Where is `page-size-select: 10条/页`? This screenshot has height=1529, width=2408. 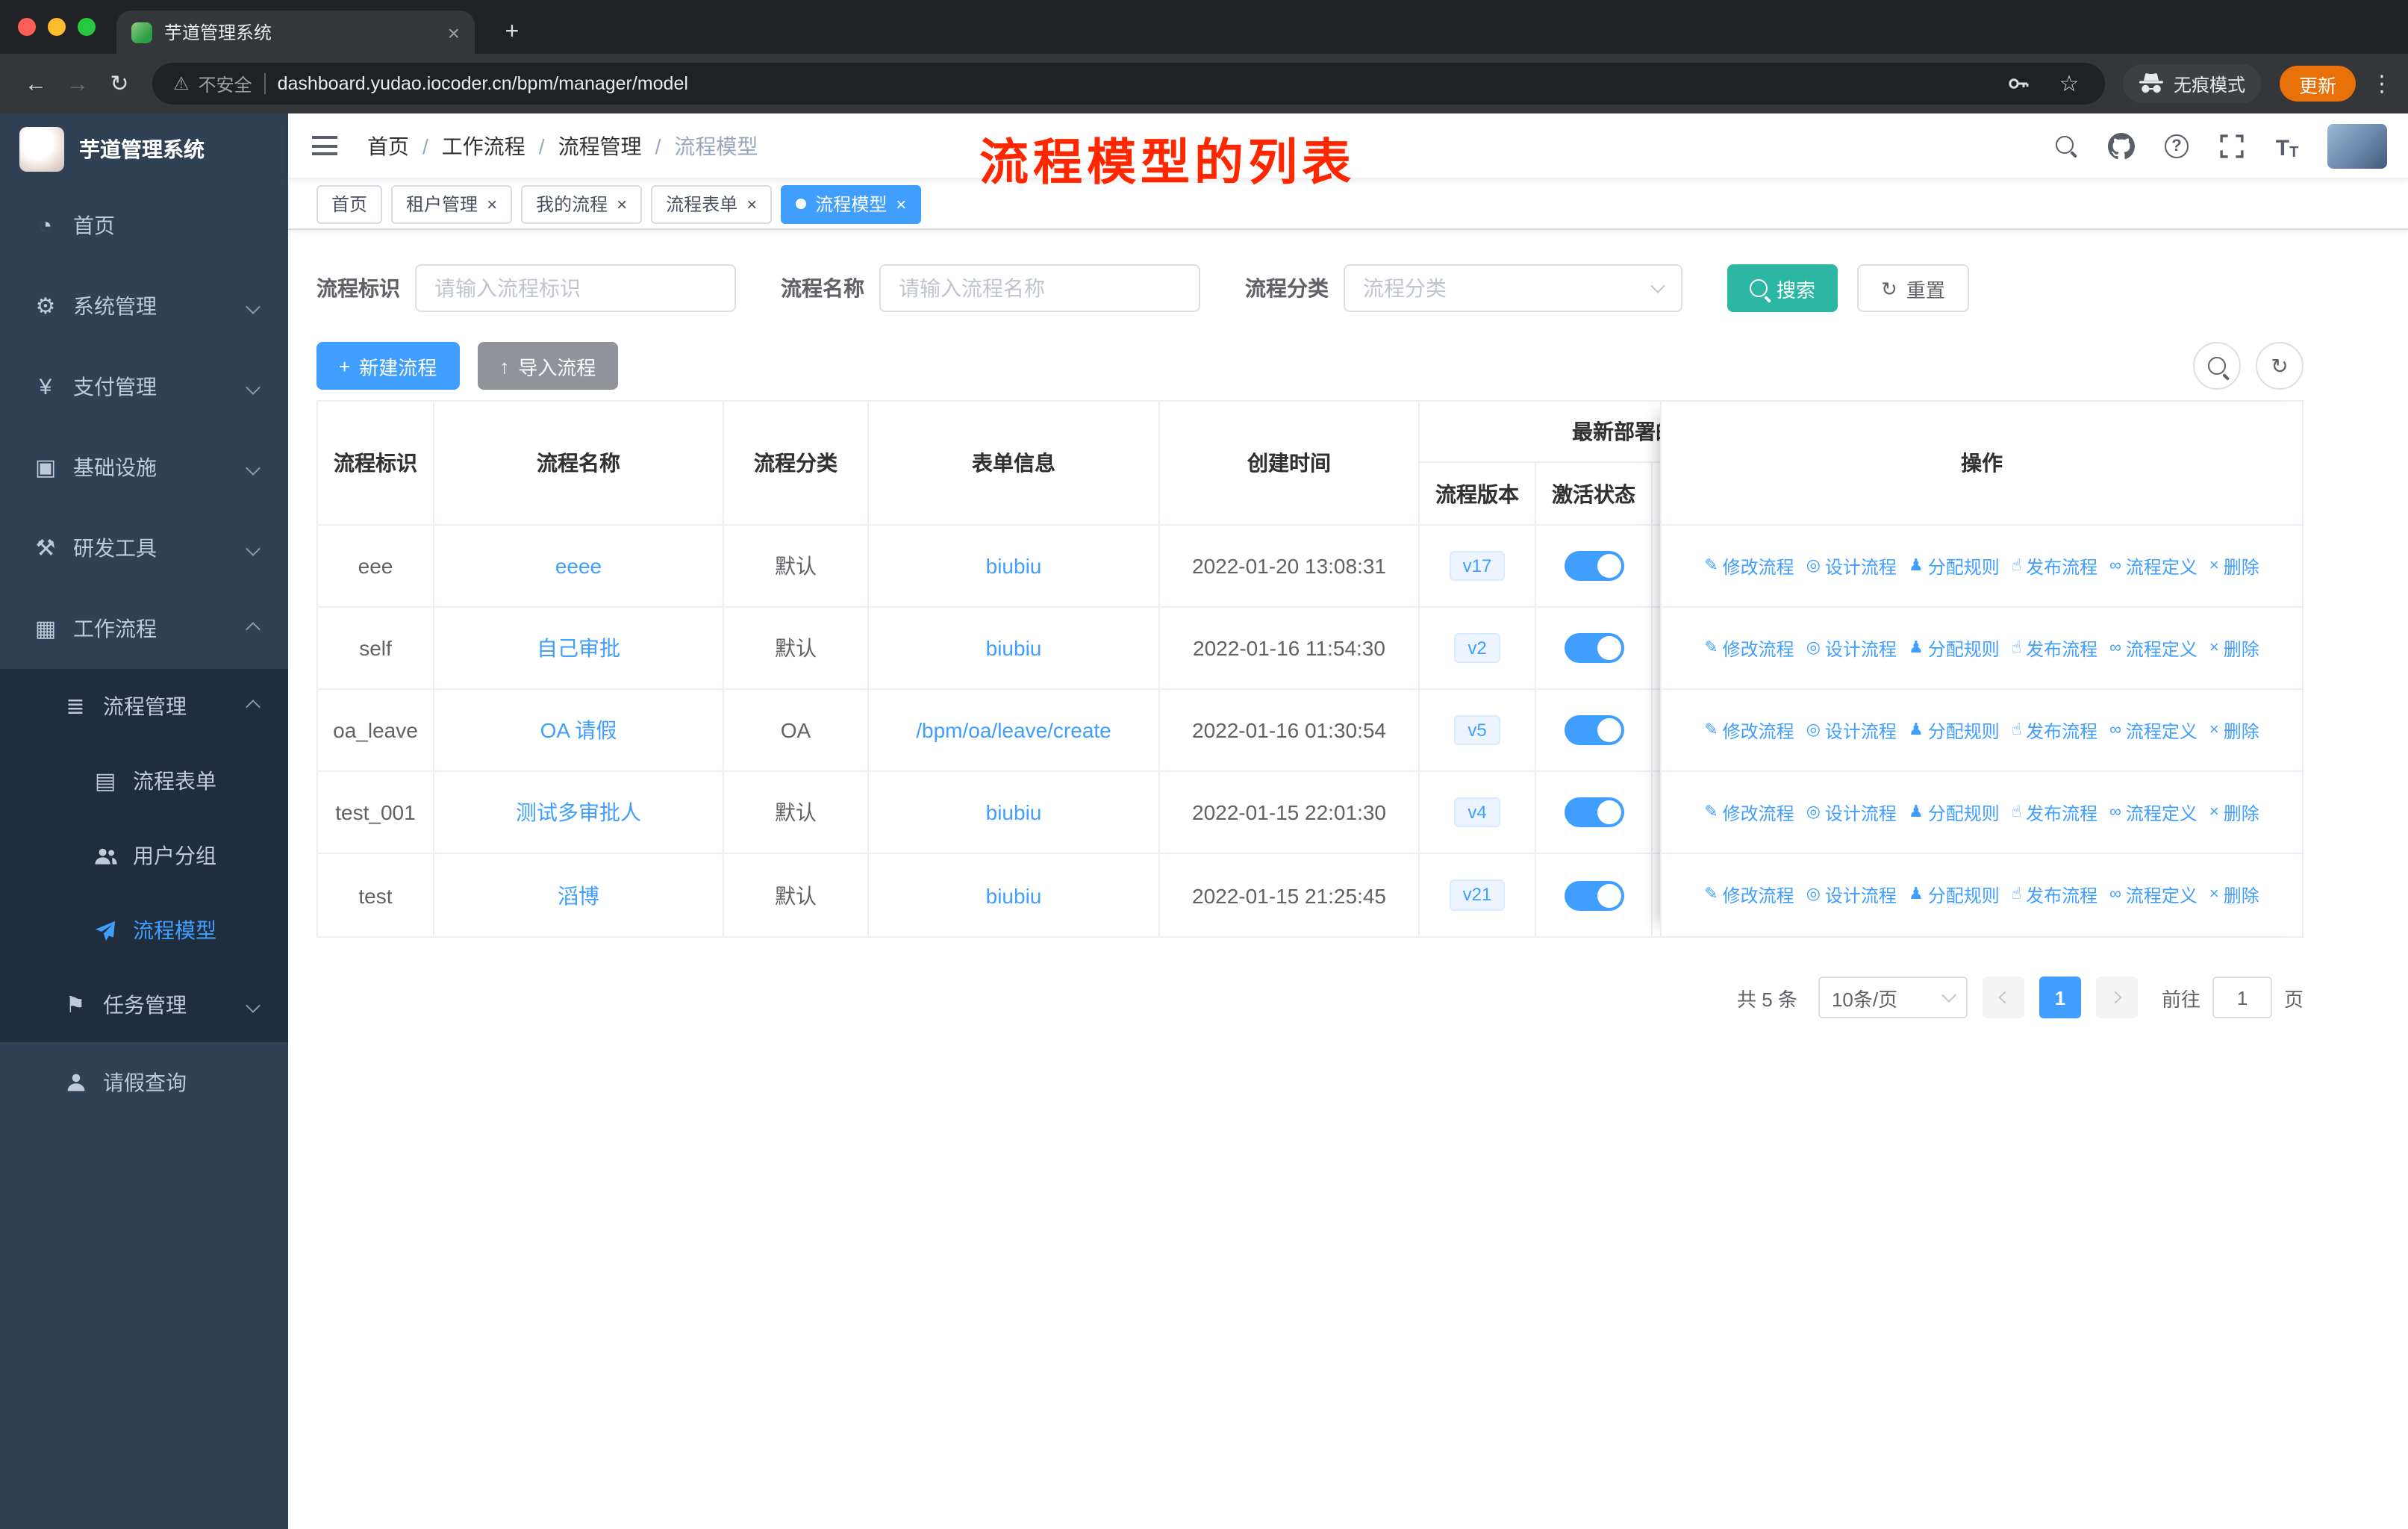
page-size-select: 10条/页 is located at coordinates (1893, 997).